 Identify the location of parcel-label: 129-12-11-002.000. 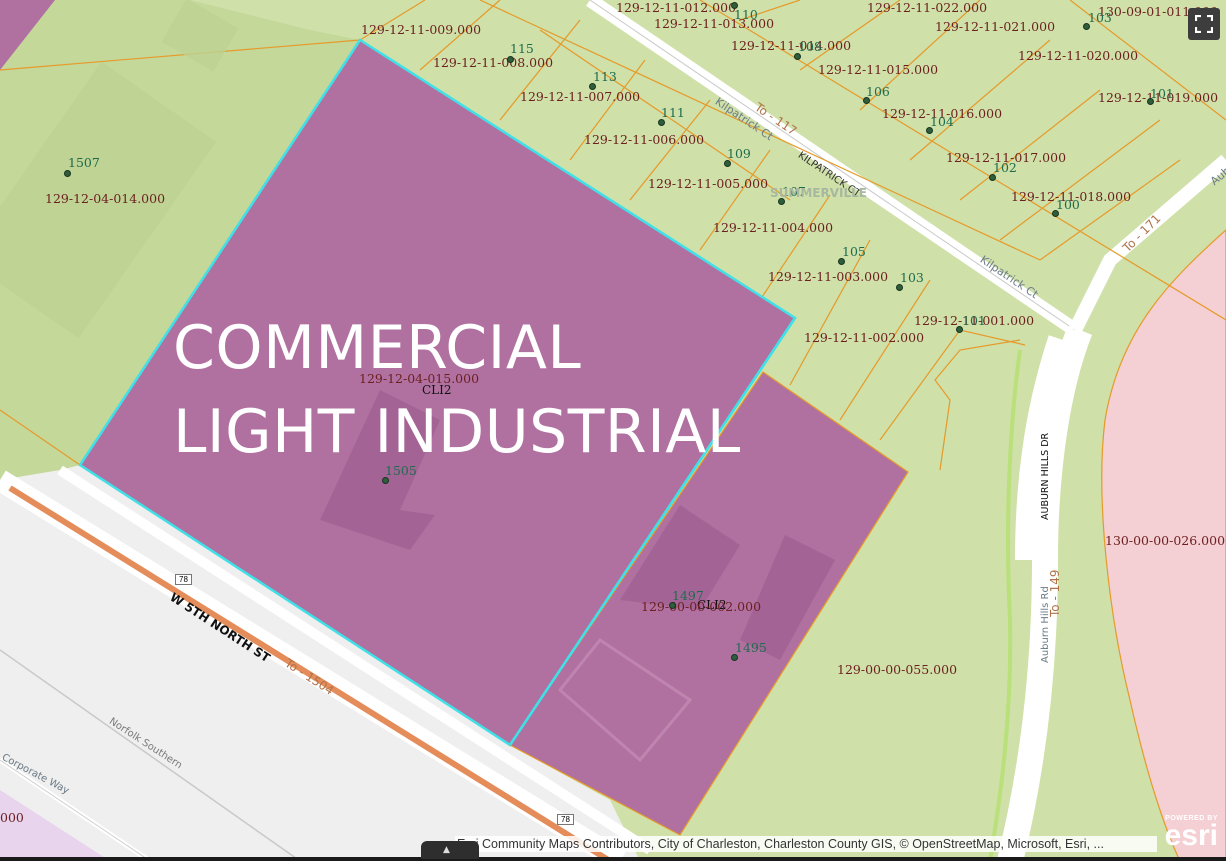
(864, 337).